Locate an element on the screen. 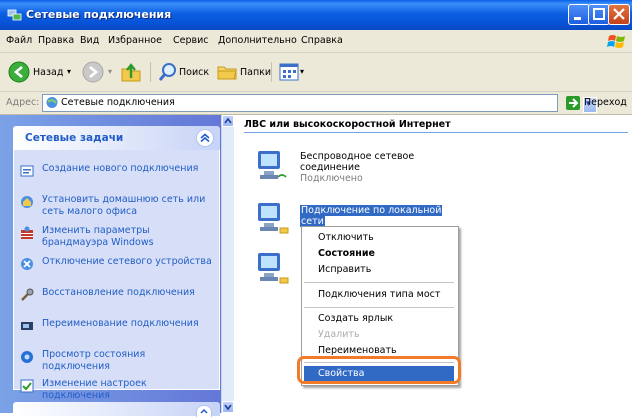 The width and height of the screenshot is (632, 420). task-label: Изменение настроек подключения is located at coordinates (94, 389).